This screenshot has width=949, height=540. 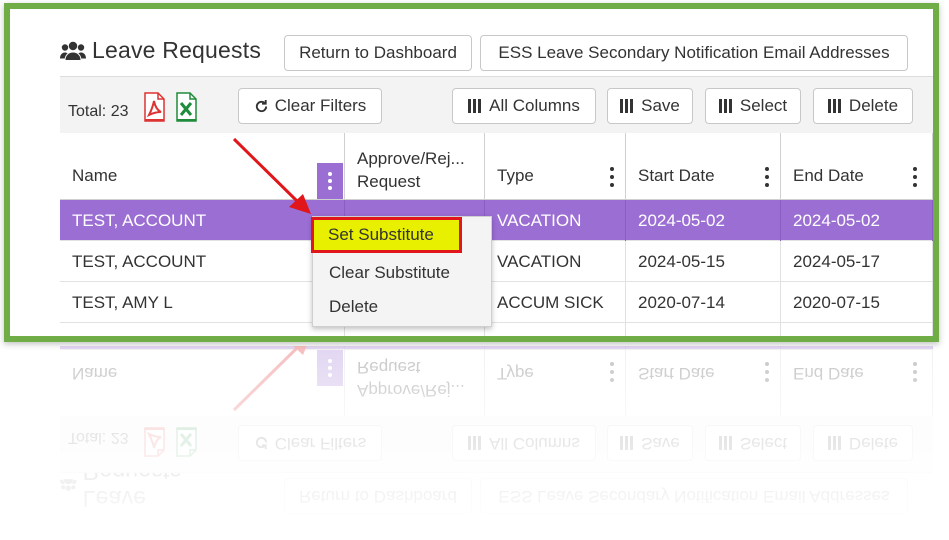 What do you see at coordinates (271, 175) in the screenshot?
I see `red-arrow-annotation` at bounding box center [271, 175].